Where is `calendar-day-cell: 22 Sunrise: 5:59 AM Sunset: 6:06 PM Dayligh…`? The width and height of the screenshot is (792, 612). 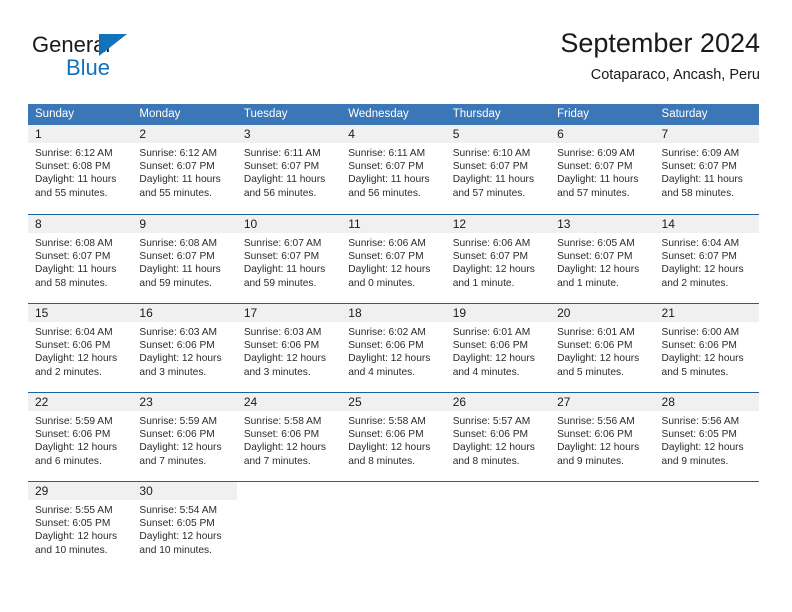 calendar-day-cell: 22 Sunrise: 5:59 AM Sunset: 6:06 PM Dayligh… is located at coordinates (80, 436).